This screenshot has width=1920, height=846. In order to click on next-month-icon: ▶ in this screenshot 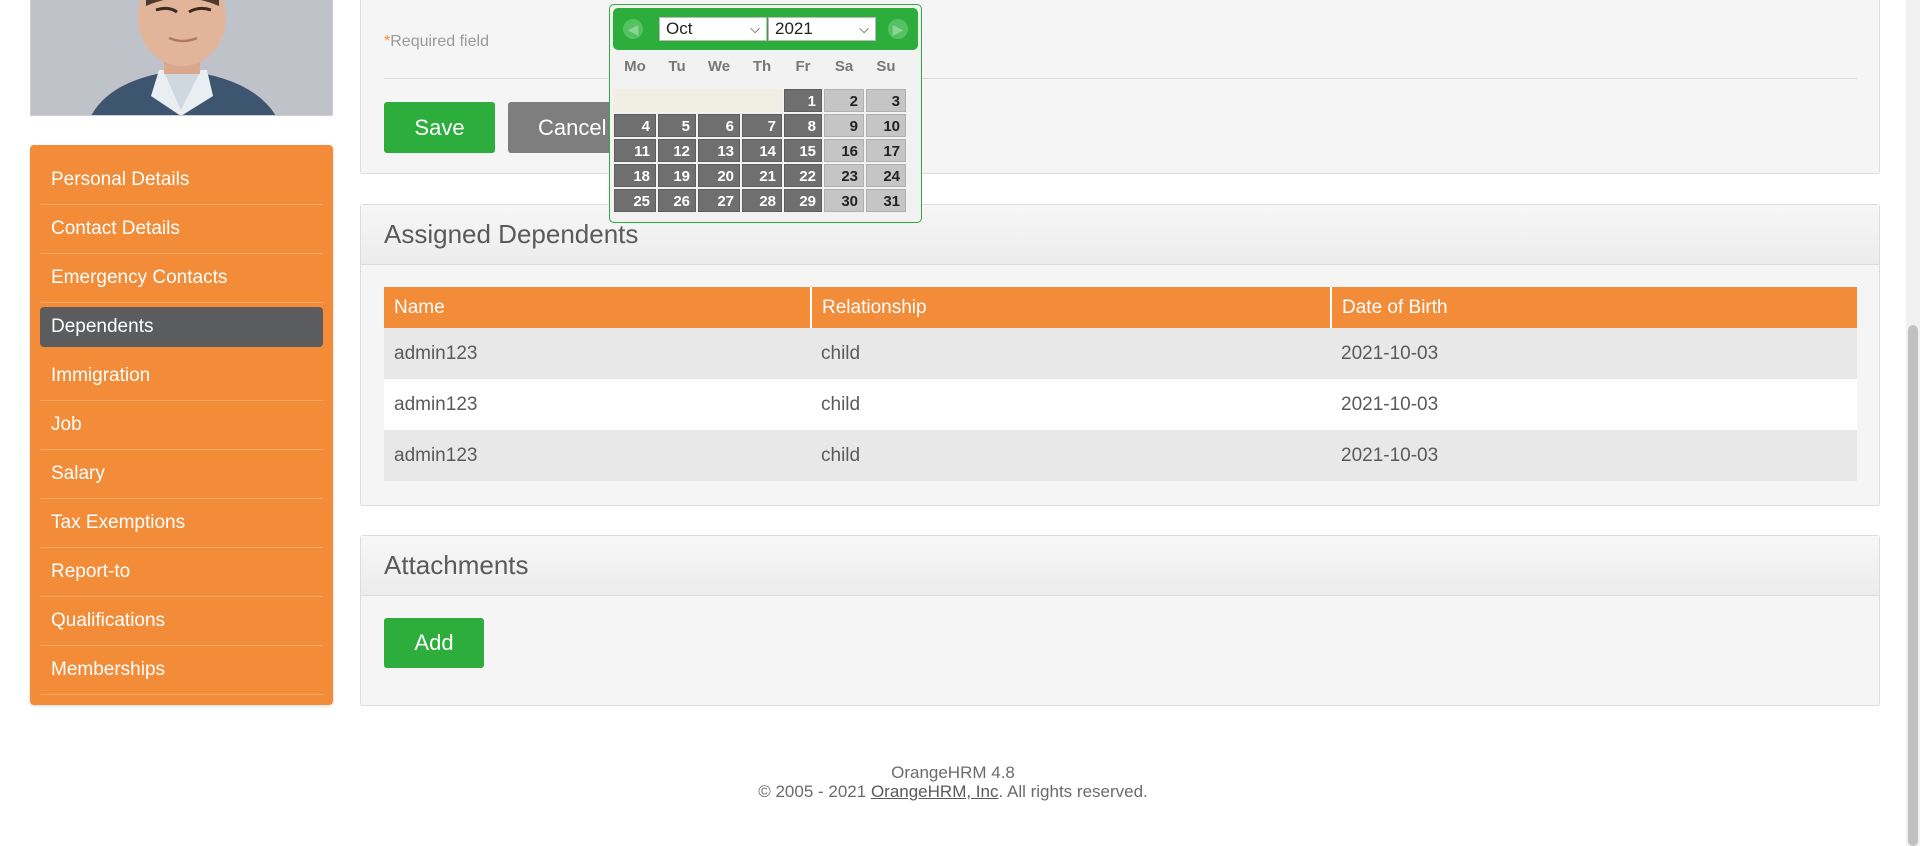, I will do `click(898, 29)`.